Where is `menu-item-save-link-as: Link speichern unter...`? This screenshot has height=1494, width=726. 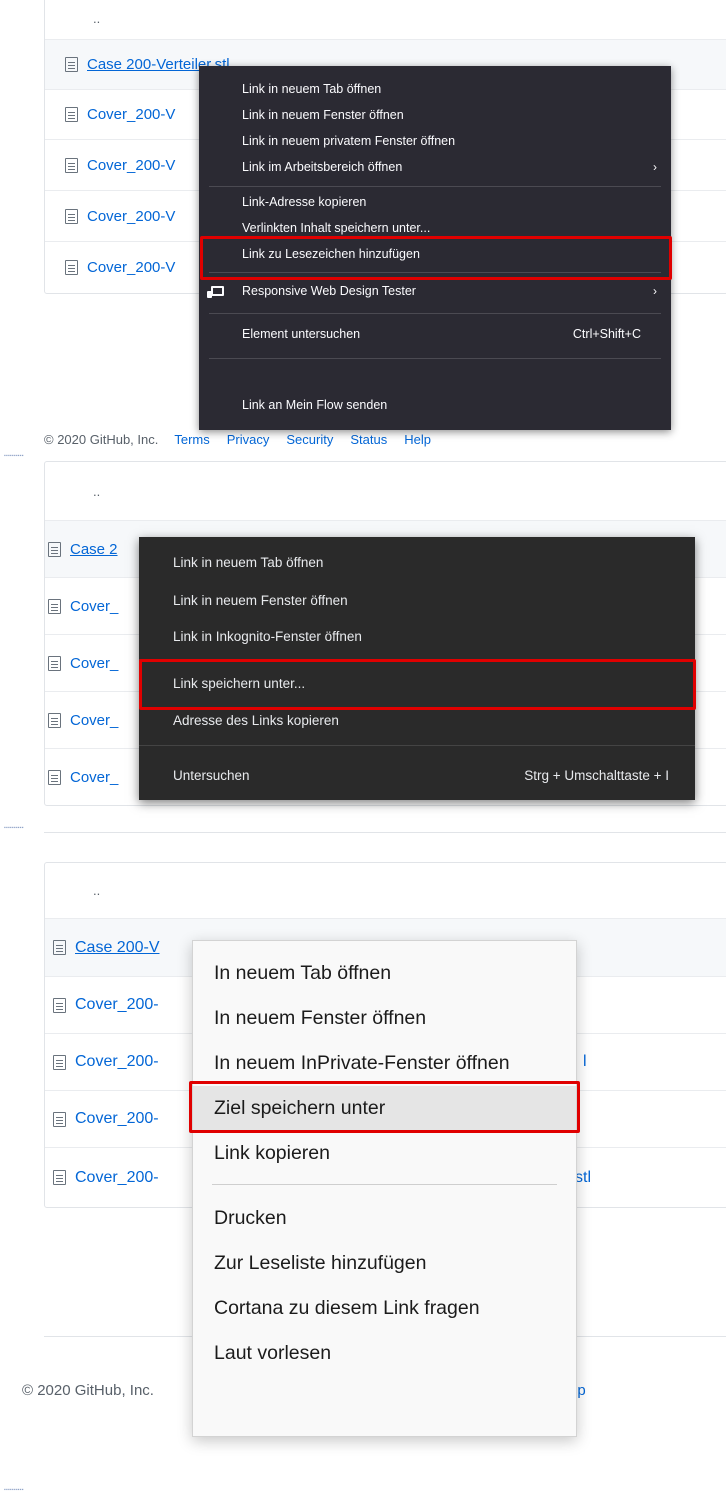
menu-item-save-link-as: Link speichern unter... is located at coordinates (417, 683).